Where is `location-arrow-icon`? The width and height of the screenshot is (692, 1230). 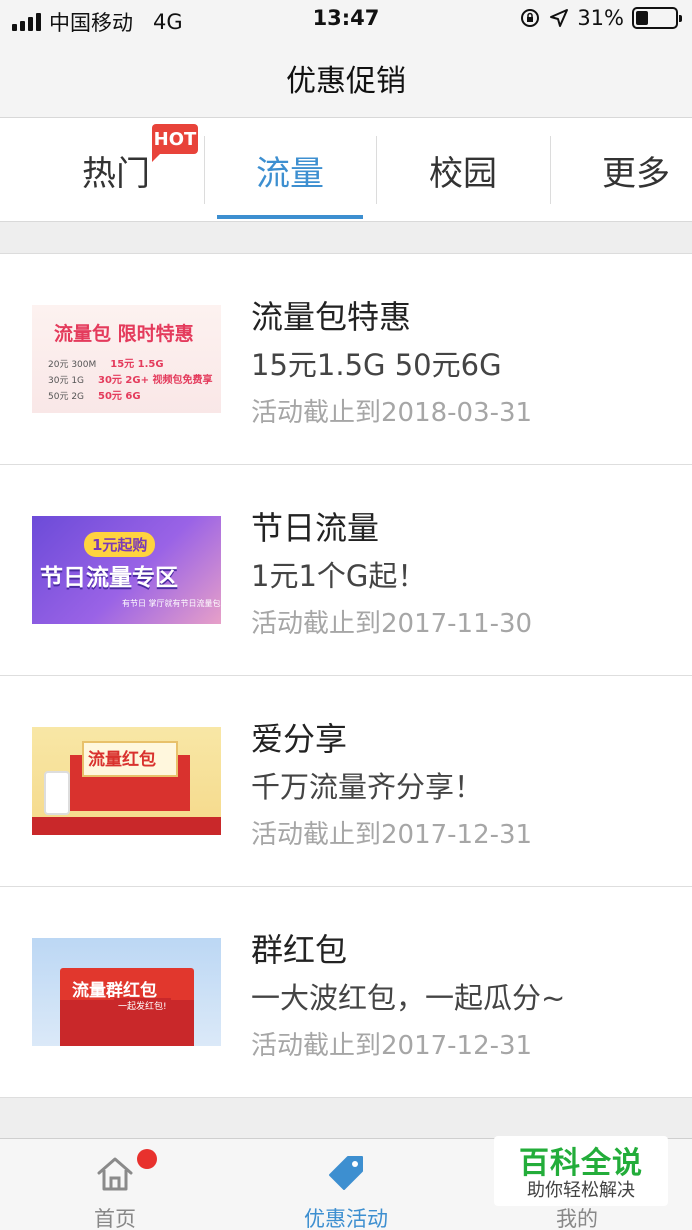
location-arrow-icon is located at coordinates (559, 18).